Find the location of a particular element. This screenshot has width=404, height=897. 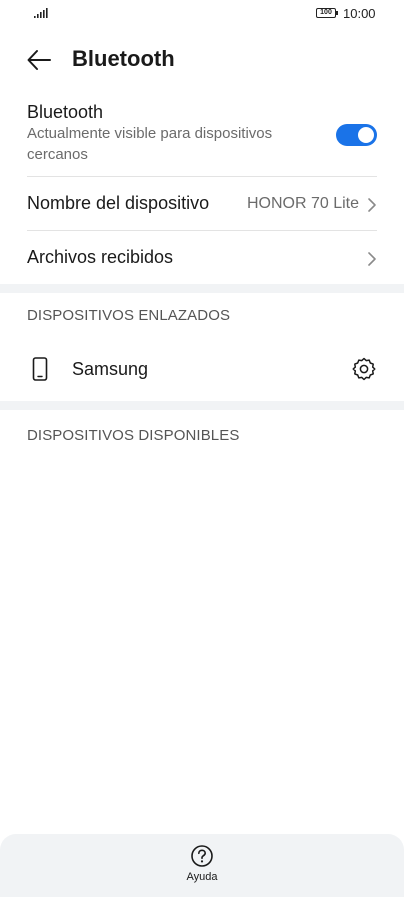

app-header: Bluetooth is located at coordinates (202, 60).